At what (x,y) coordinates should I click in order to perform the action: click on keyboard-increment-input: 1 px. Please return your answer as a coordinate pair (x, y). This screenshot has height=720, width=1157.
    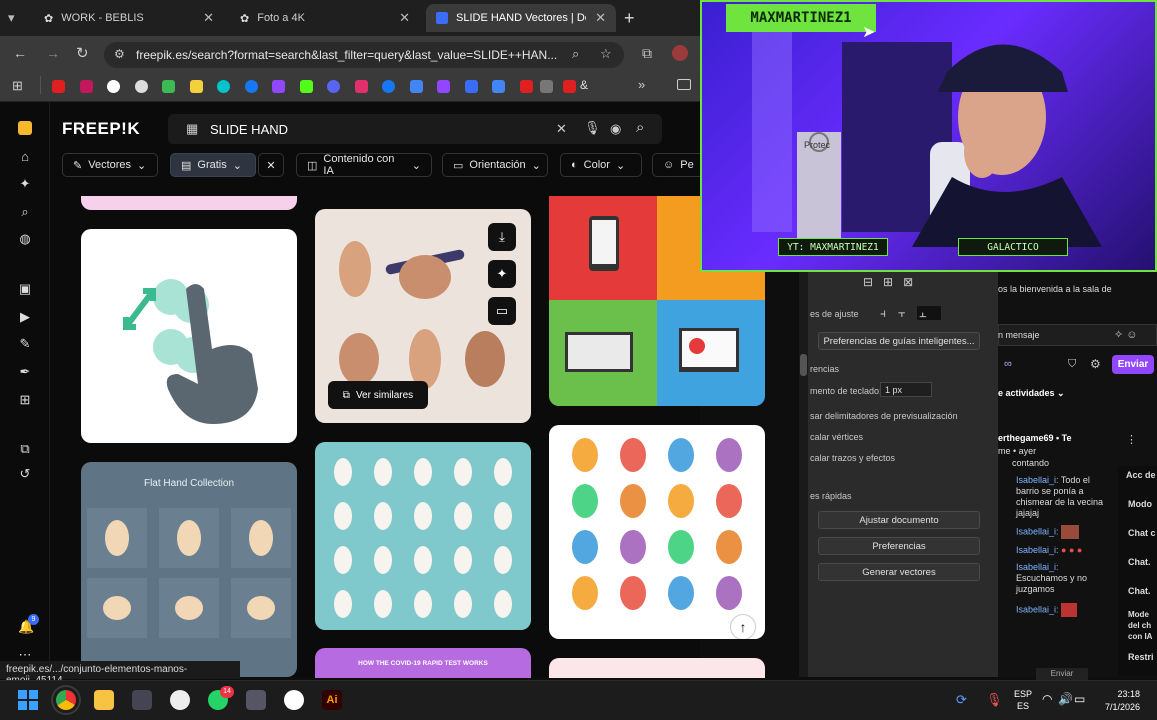
    Looking at the image, I should click on (906, 389).